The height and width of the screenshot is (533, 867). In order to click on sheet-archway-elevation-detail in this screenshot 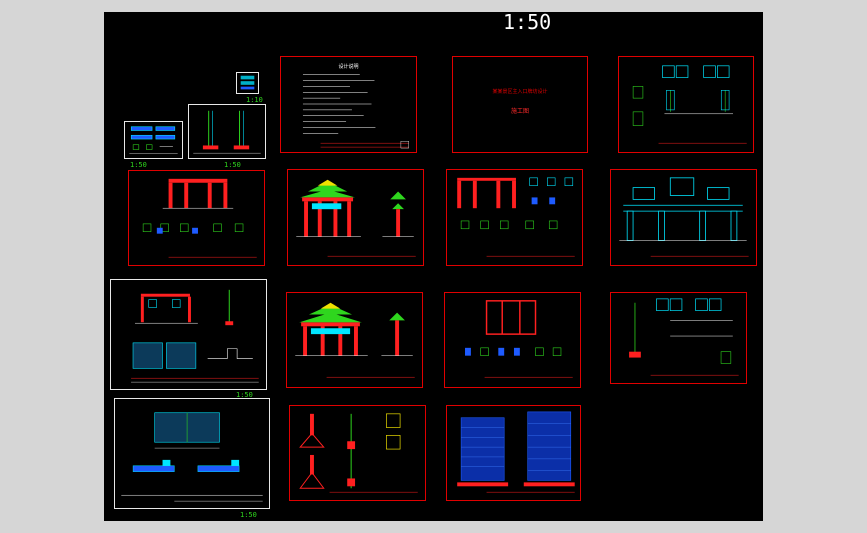, I will do `click(196, 218)`.